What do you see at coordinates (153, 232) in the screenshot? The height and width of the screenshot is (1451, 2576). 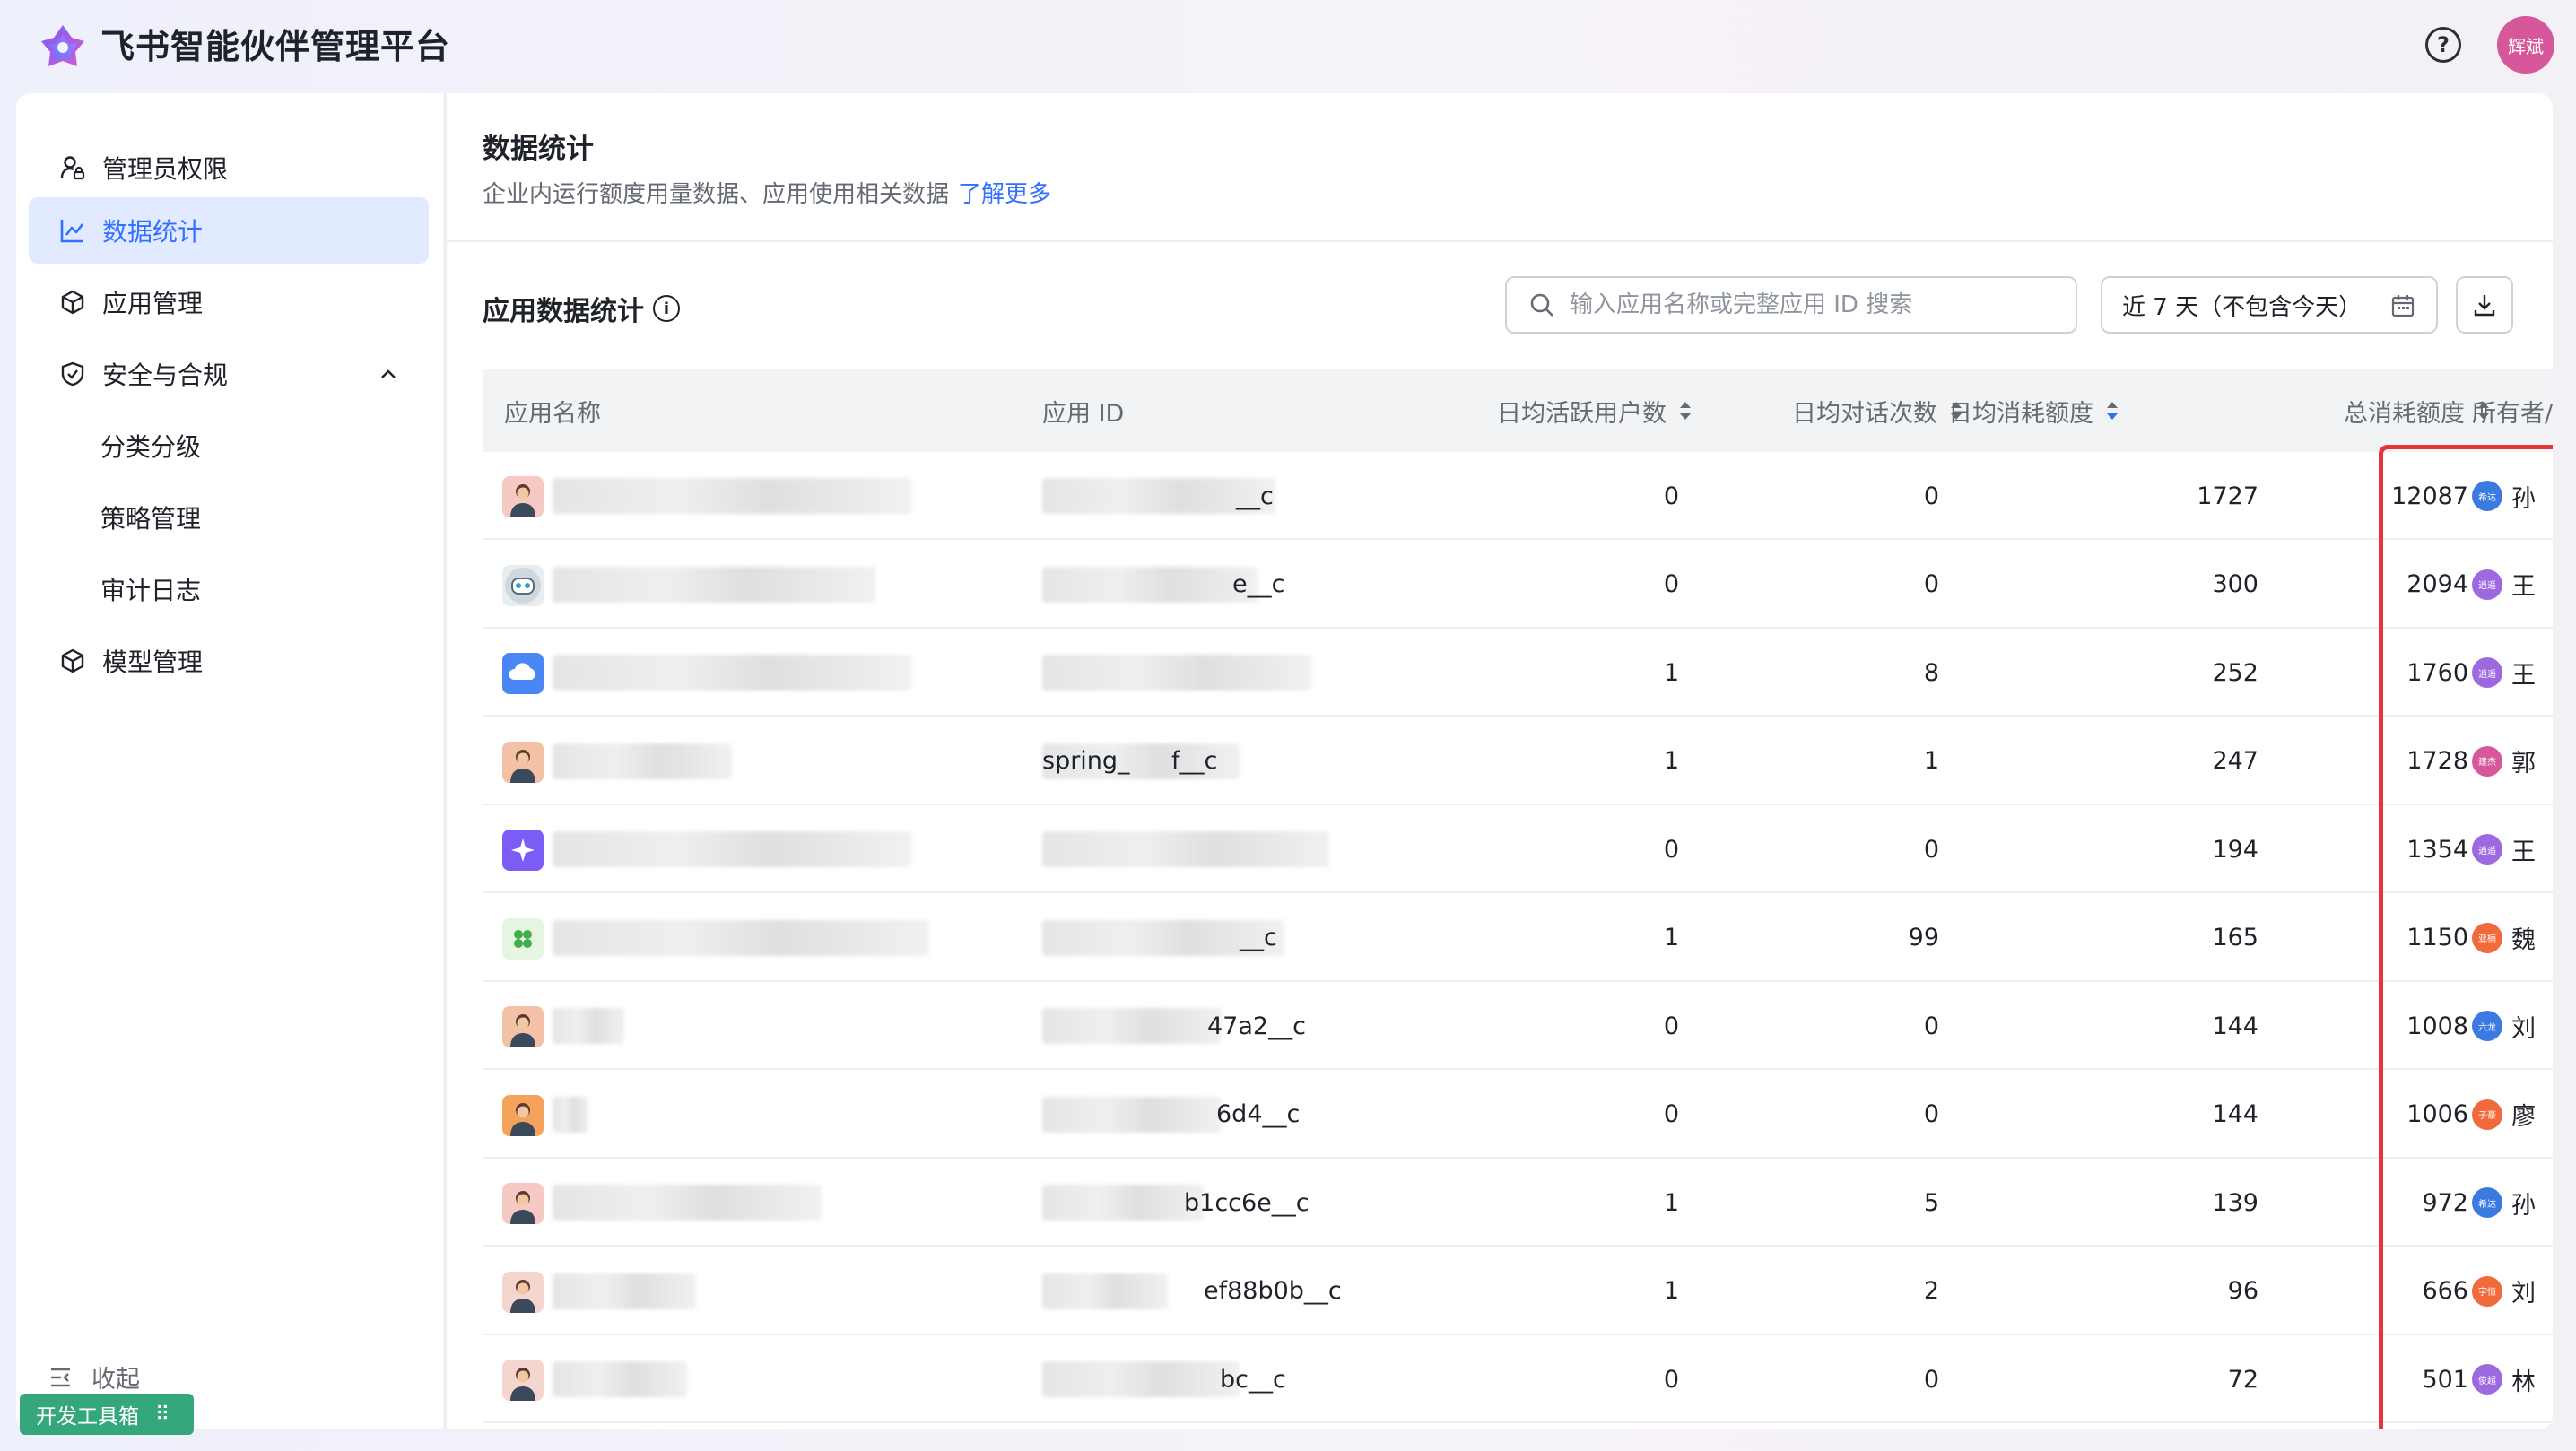 I see `sidebar-item-label: 数据统计` at bounding box center [153, 232].